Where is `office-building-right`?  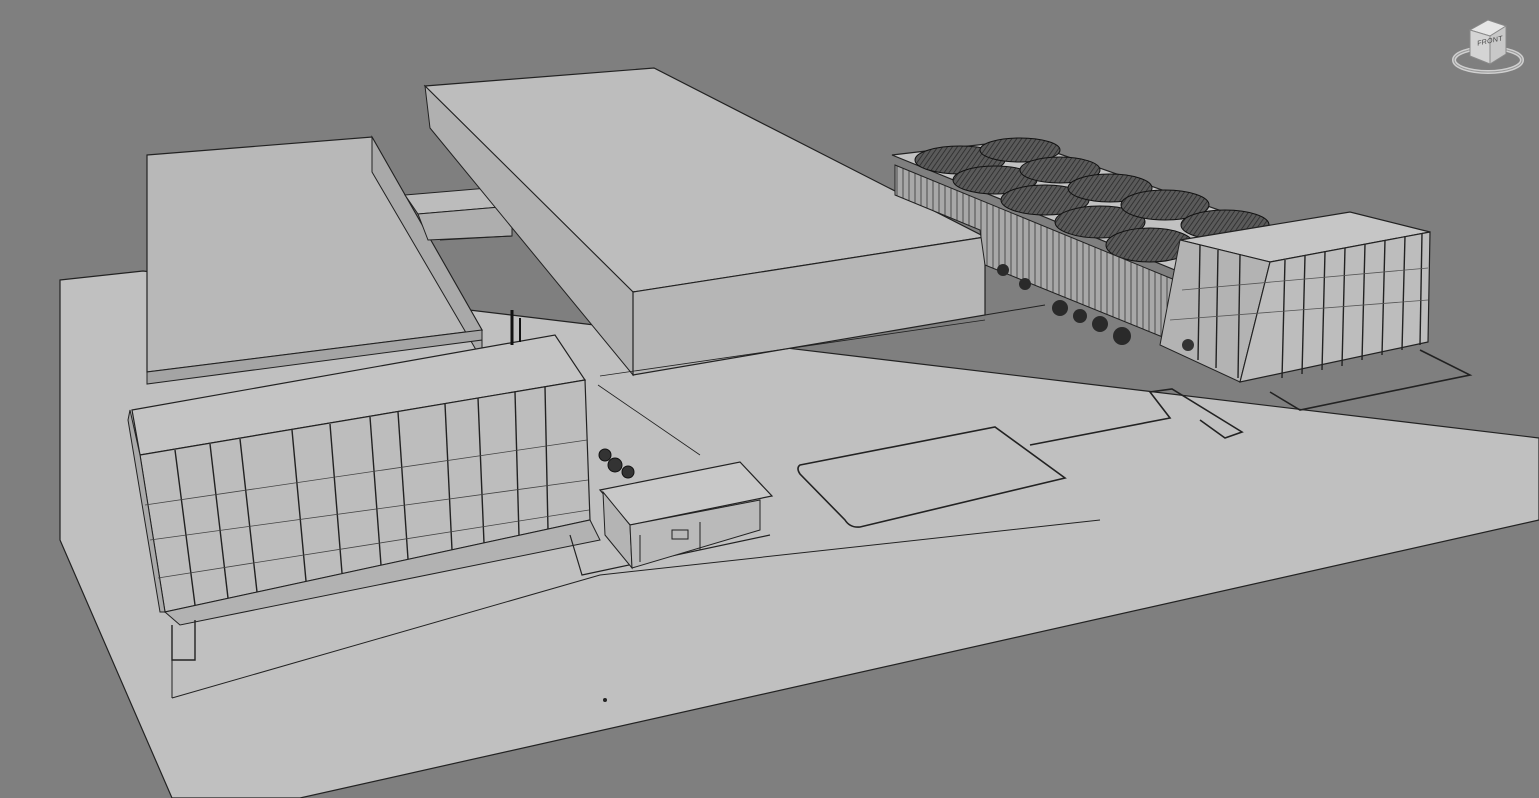 office-building-right is located at coordinates (1295, 297).